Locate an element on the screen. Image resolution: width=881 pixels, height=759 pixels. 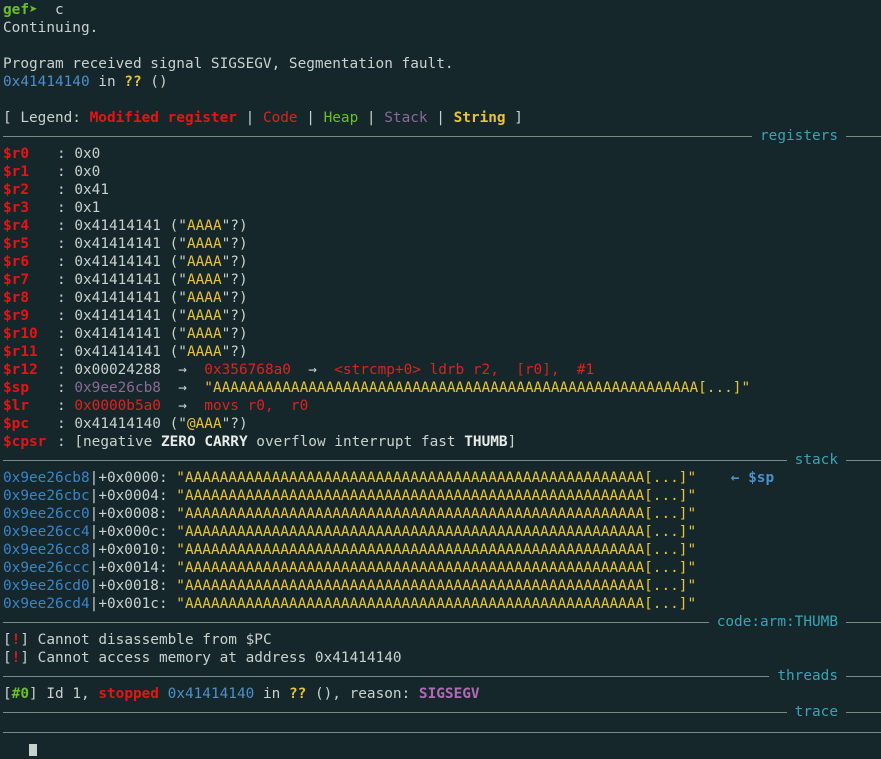
register-name: $lr is located at coordinates (16, 406).